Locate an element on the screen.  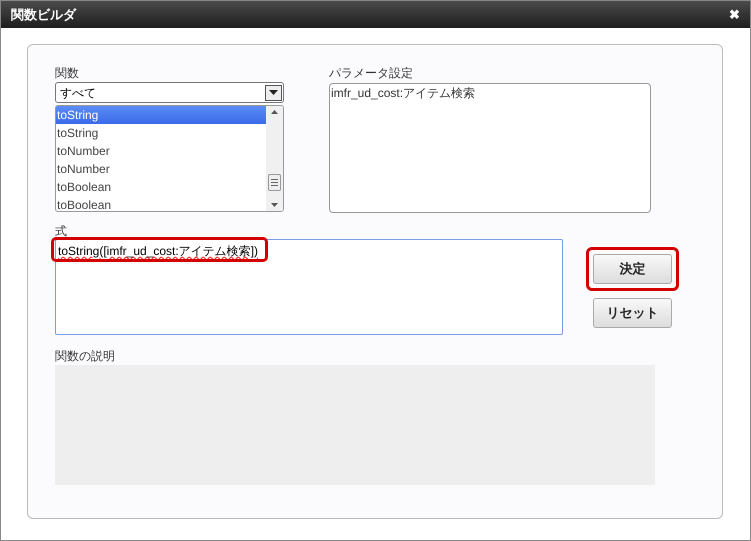
field-label: 式 is located at coordinates (61, 231).